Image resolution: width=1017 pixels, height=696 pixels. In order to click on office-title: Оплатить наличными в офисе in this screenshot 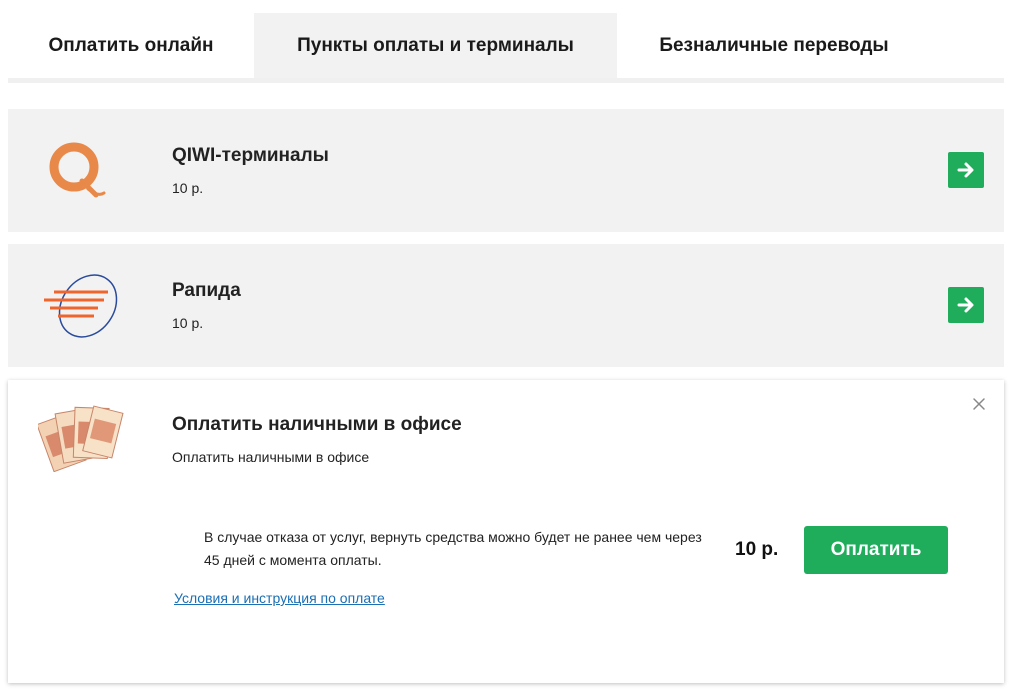, I will do `click(317, 424)`.